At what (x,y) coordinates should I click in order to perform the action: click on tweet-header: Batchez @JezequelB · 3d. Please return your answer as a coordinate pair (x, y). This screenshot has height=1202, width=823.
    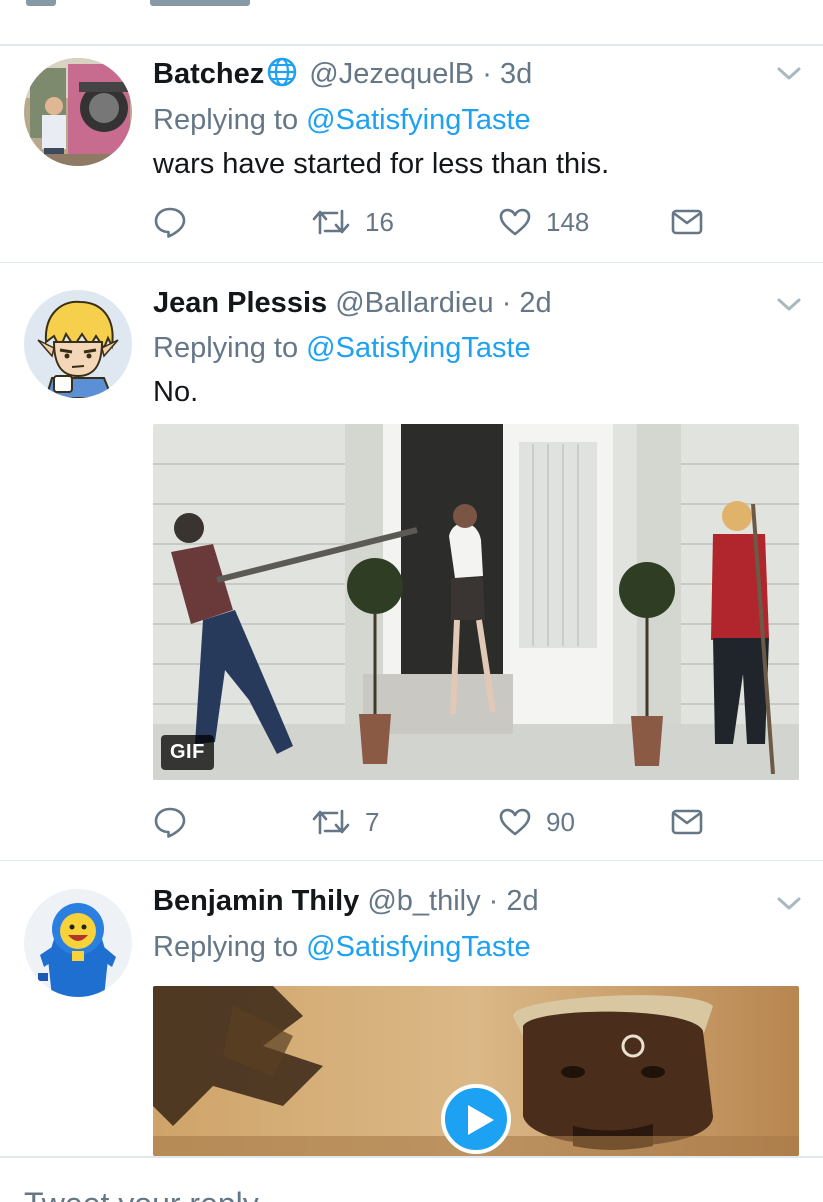
    Looking at the image, I should click on (342, 76).